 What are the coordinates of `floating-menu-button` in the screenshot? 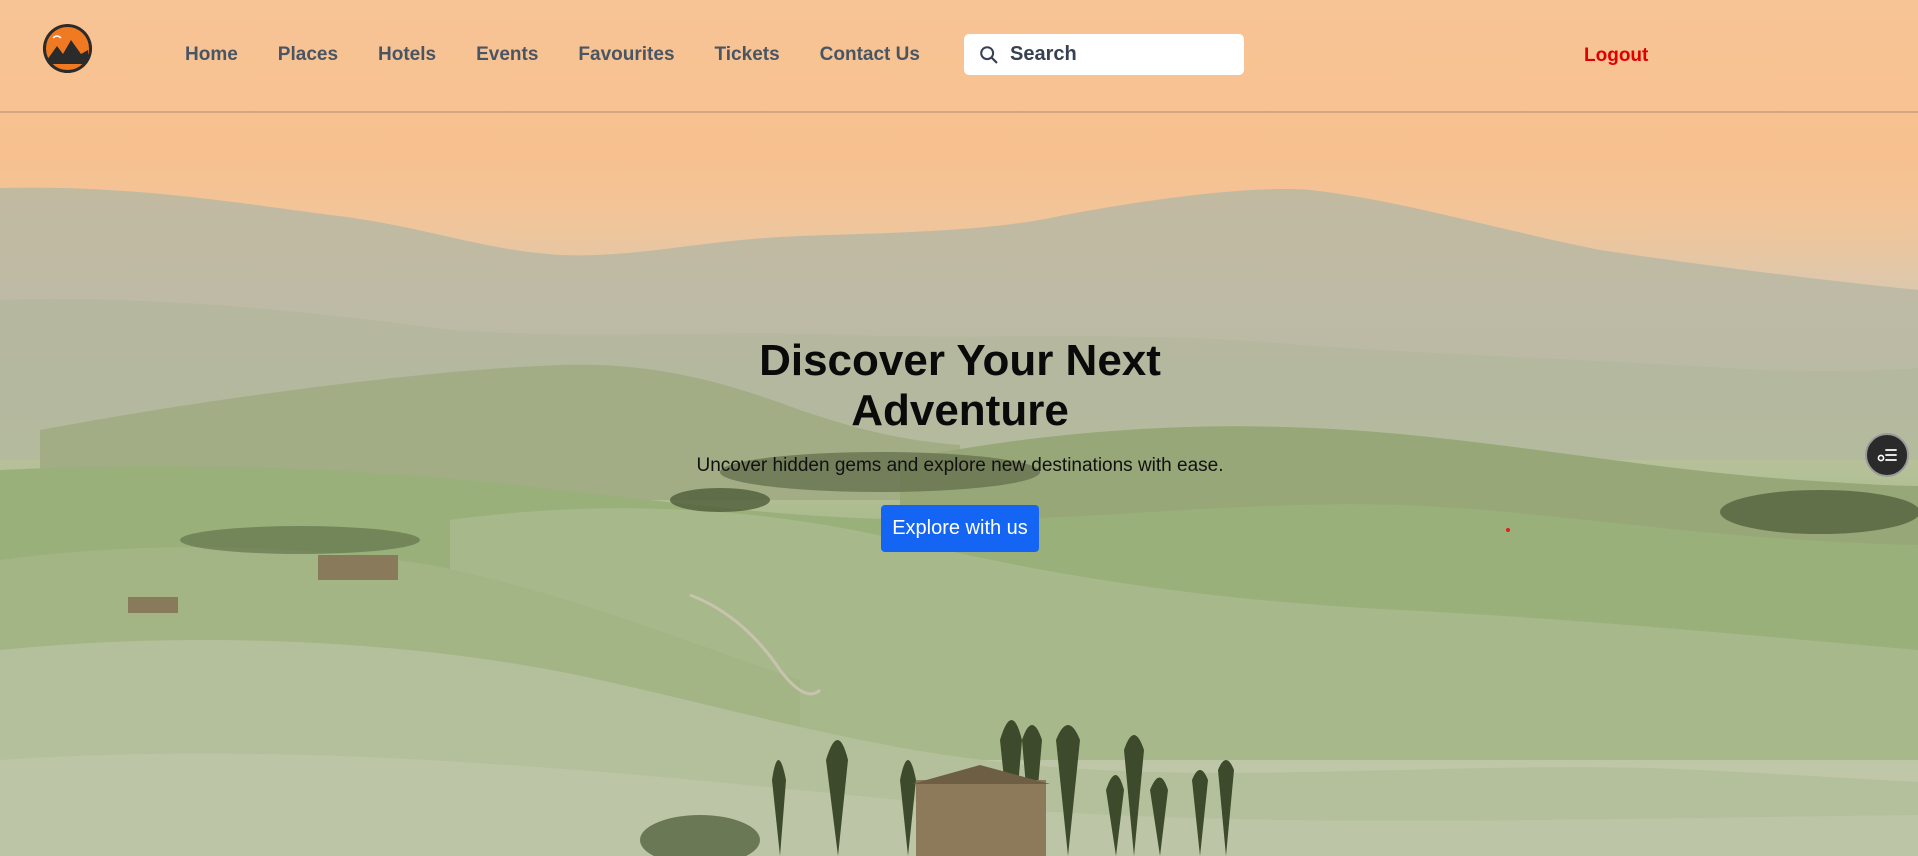 It's located at (1887, 455).